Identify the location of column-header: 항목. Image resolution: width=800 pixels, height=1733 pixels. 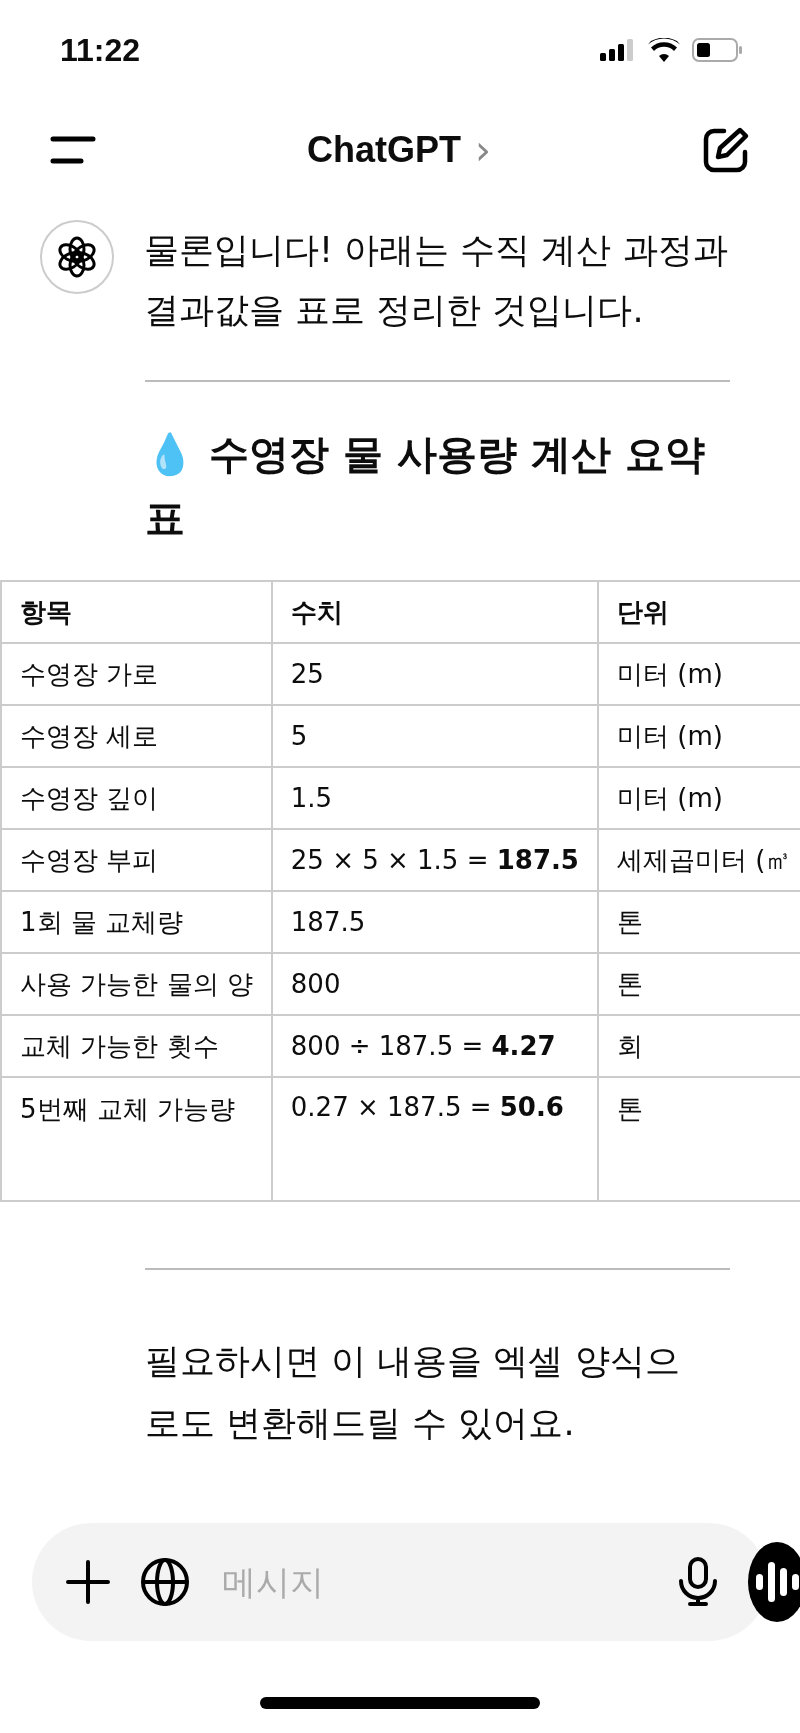
(136, 612).